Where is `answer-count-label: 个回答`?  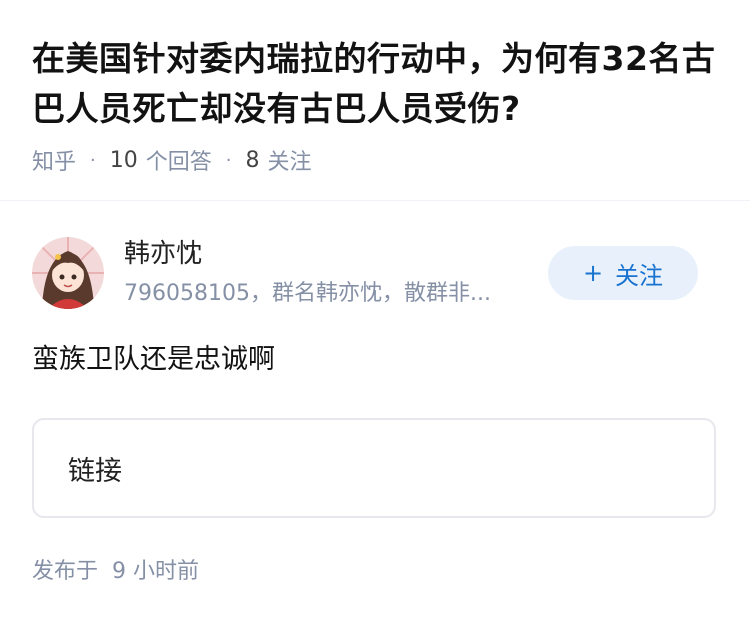 answer-count-label: 个回答 is located at coordinates (178, 162).